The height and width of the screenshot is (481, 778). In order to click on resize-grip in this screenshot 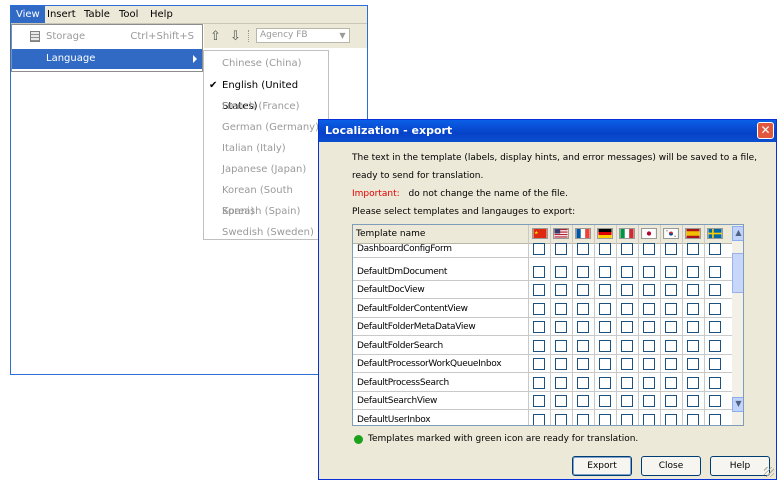, I will do `click(769, 472)`.